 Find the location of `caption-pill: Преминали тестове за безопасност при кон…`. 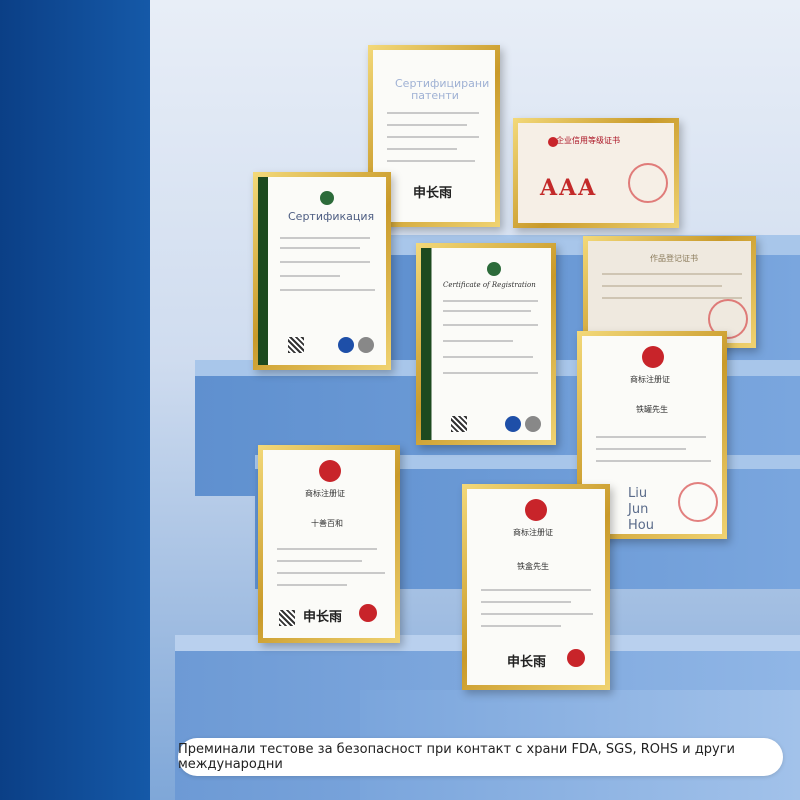

caption-pill: Преминали тестове за безопасност при кон… is located at coordinates (480, 757).